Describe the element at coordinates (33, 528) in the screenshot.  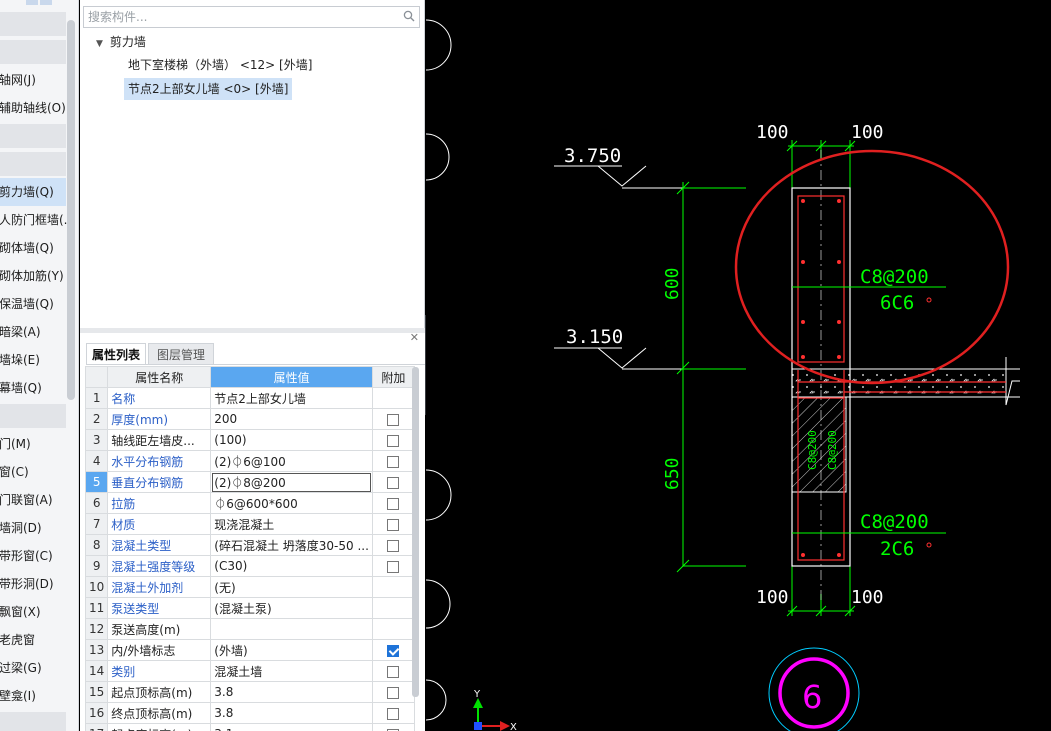
I see `nav-item-wall-opening: 墙洞(D)` at that location.